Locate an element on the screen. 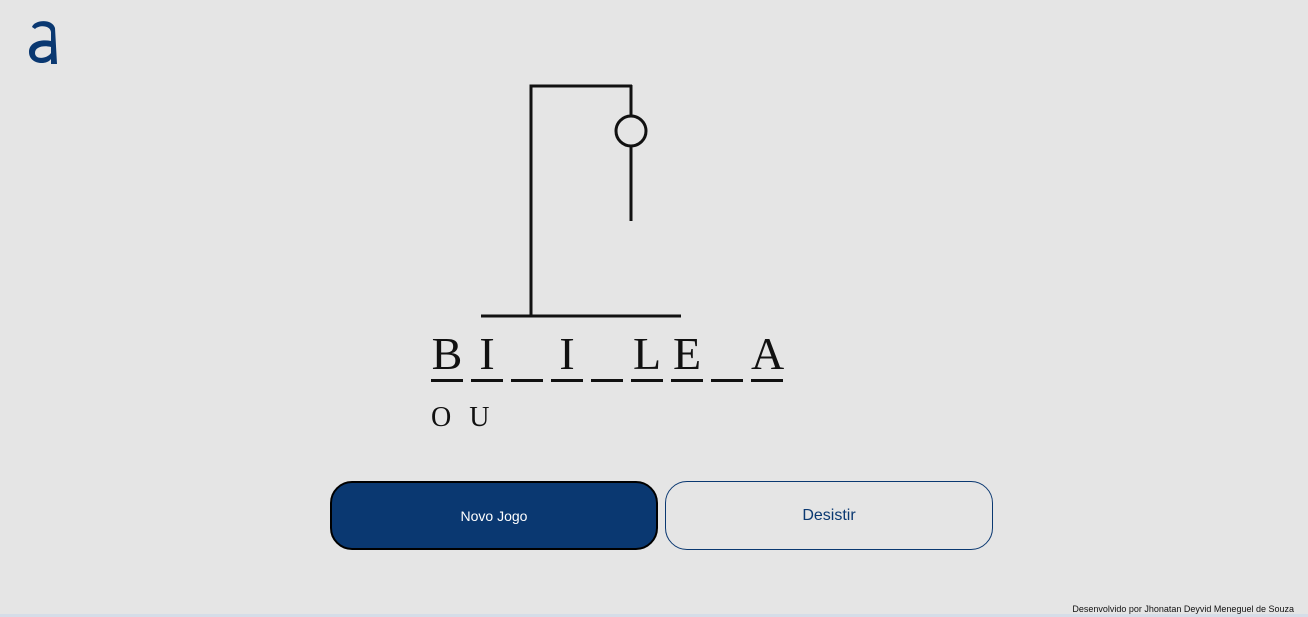  give-up-label: Desistir is located at coordinates (829, 515).